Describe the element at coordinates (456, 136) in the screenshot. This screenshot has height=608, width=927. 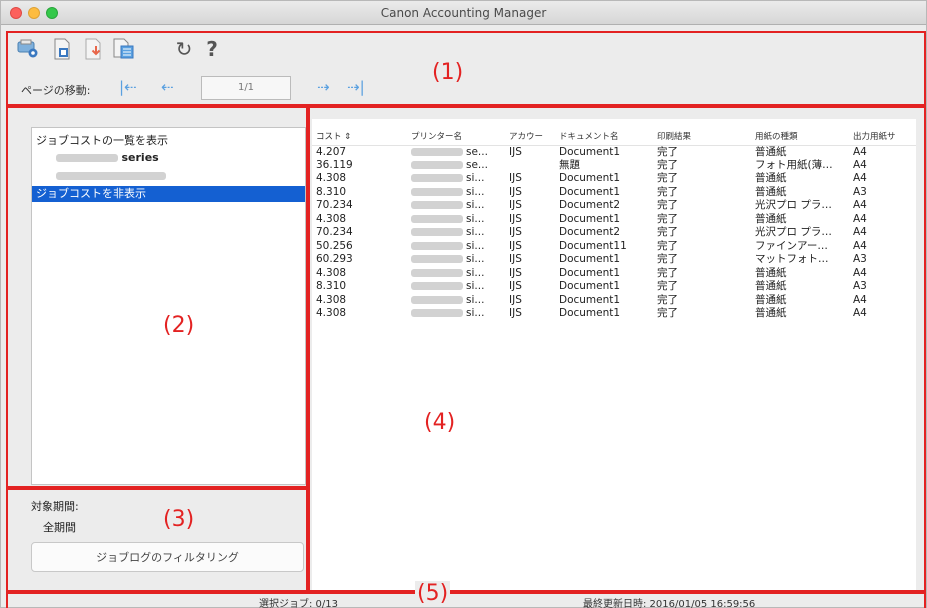
I see `column-header: プリンター名` at that location.